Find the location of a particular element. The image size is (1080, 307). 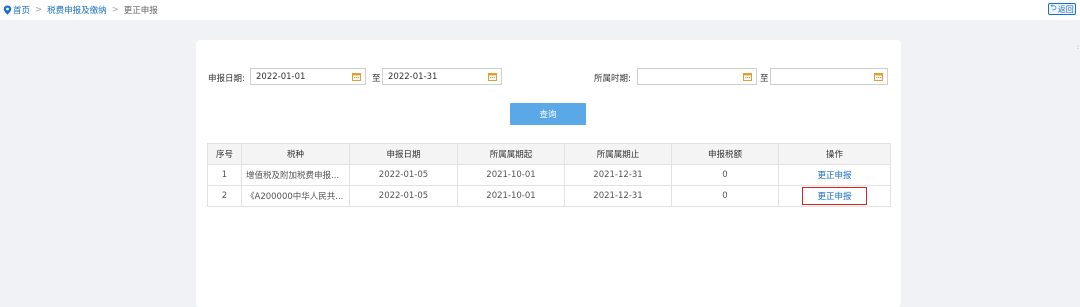

column-header-operation: 操作 is located at coordinates (834, 154).